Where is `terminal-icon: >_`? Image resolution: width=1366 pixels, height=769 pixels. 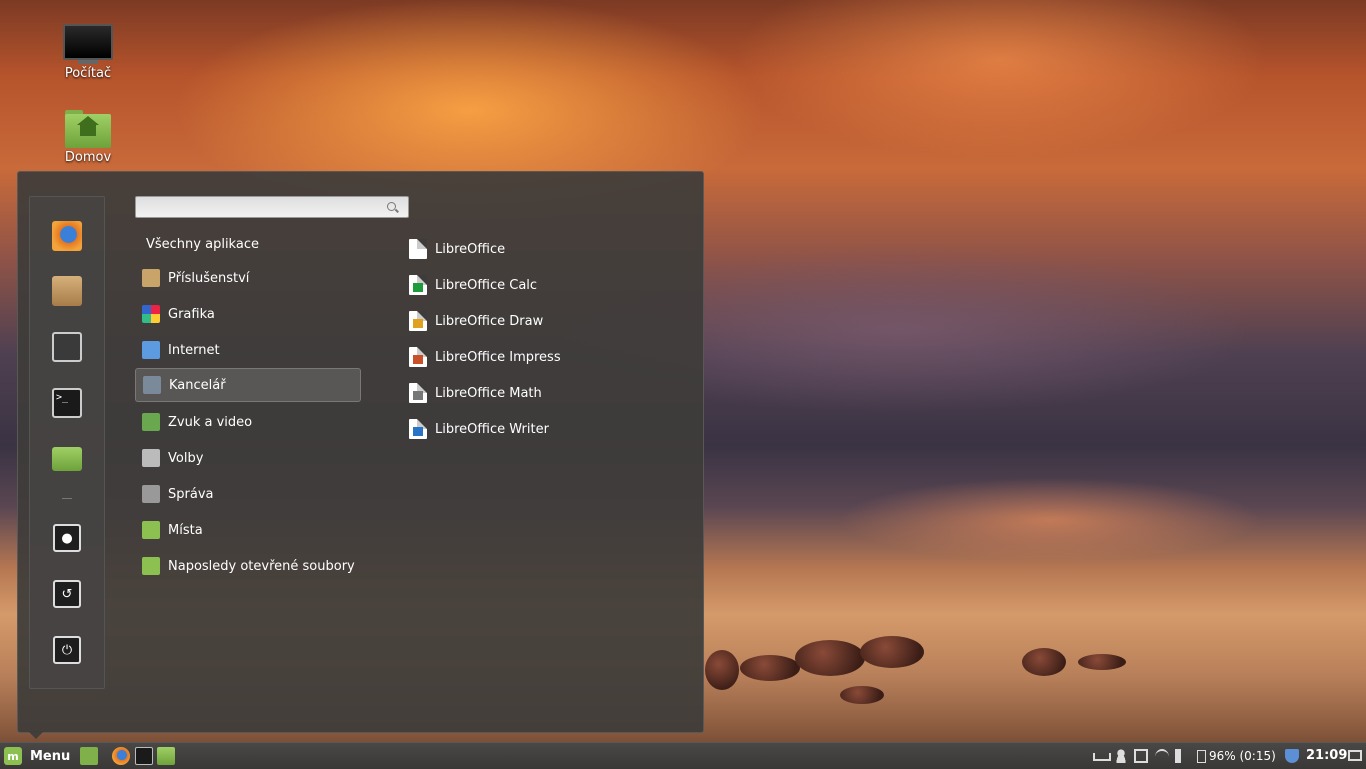
terminal-icon: >_ is located at coordinates (67, 403).